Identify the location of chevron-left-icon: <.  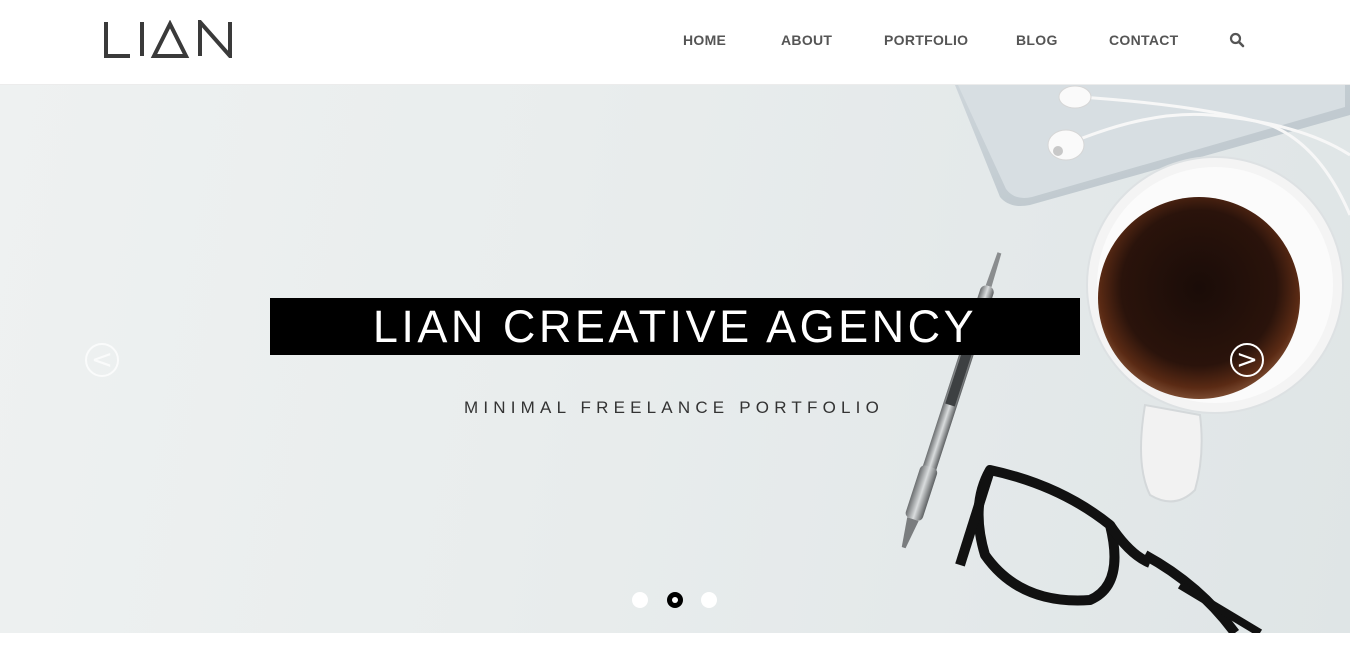
(102, 360).